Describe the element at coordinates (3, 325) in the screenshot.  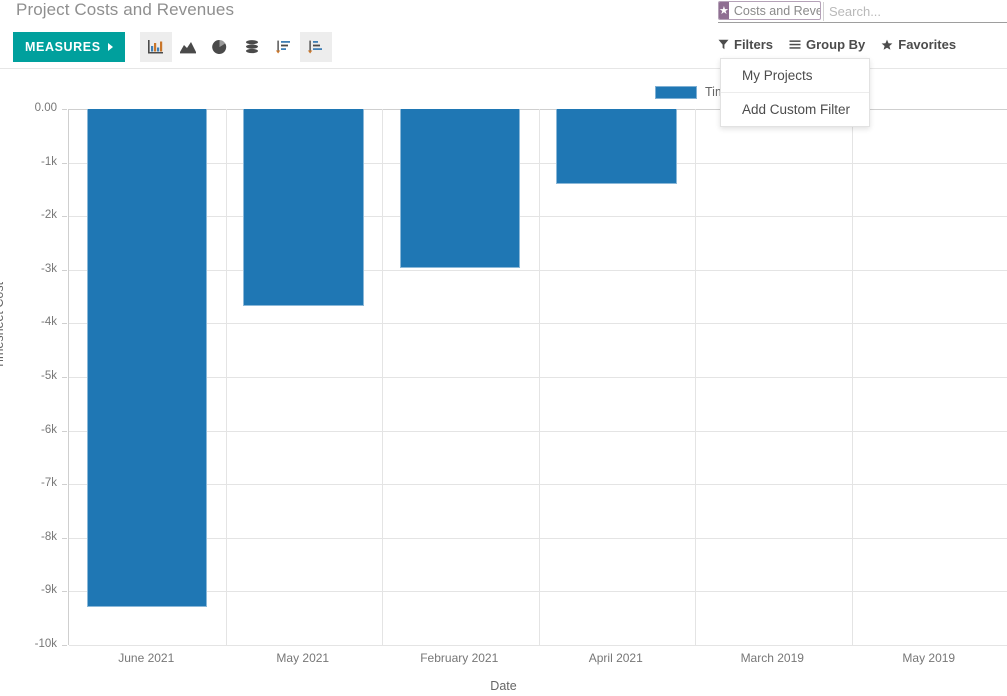
I see `y-axis-title: Timesheet Cost` at that location.